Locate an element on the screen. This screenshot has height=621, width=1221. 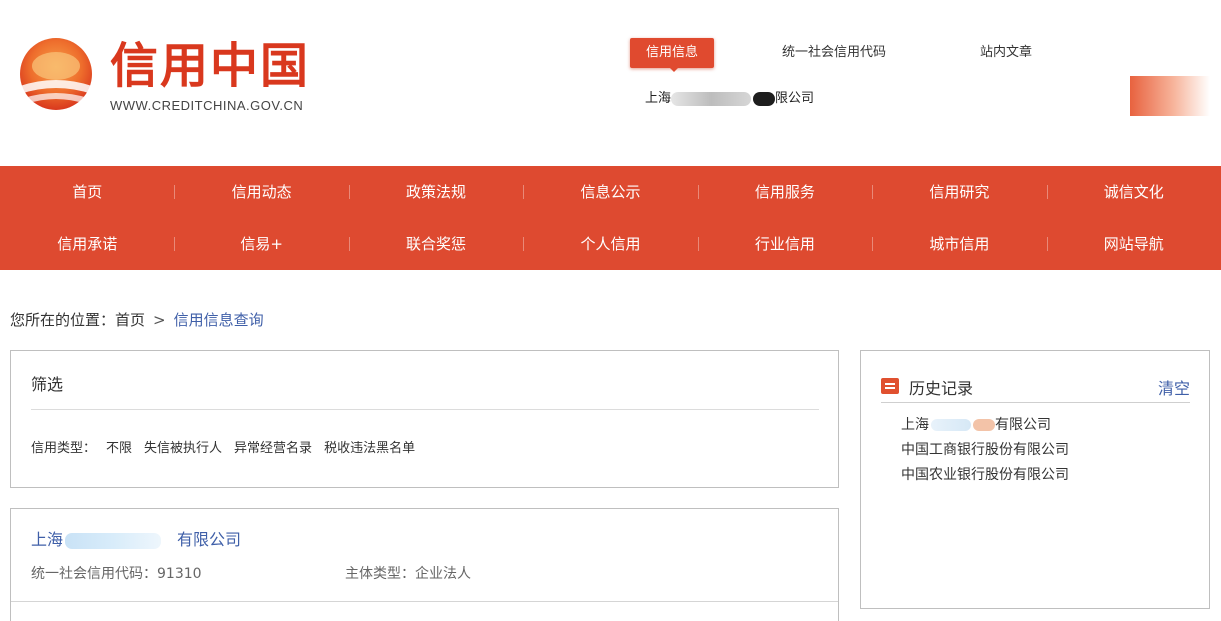
history-list: 上海 有限公司 中国工商银行股份有限公司 中国农业银行股份有限公司 is located at coordinates (985, 450).